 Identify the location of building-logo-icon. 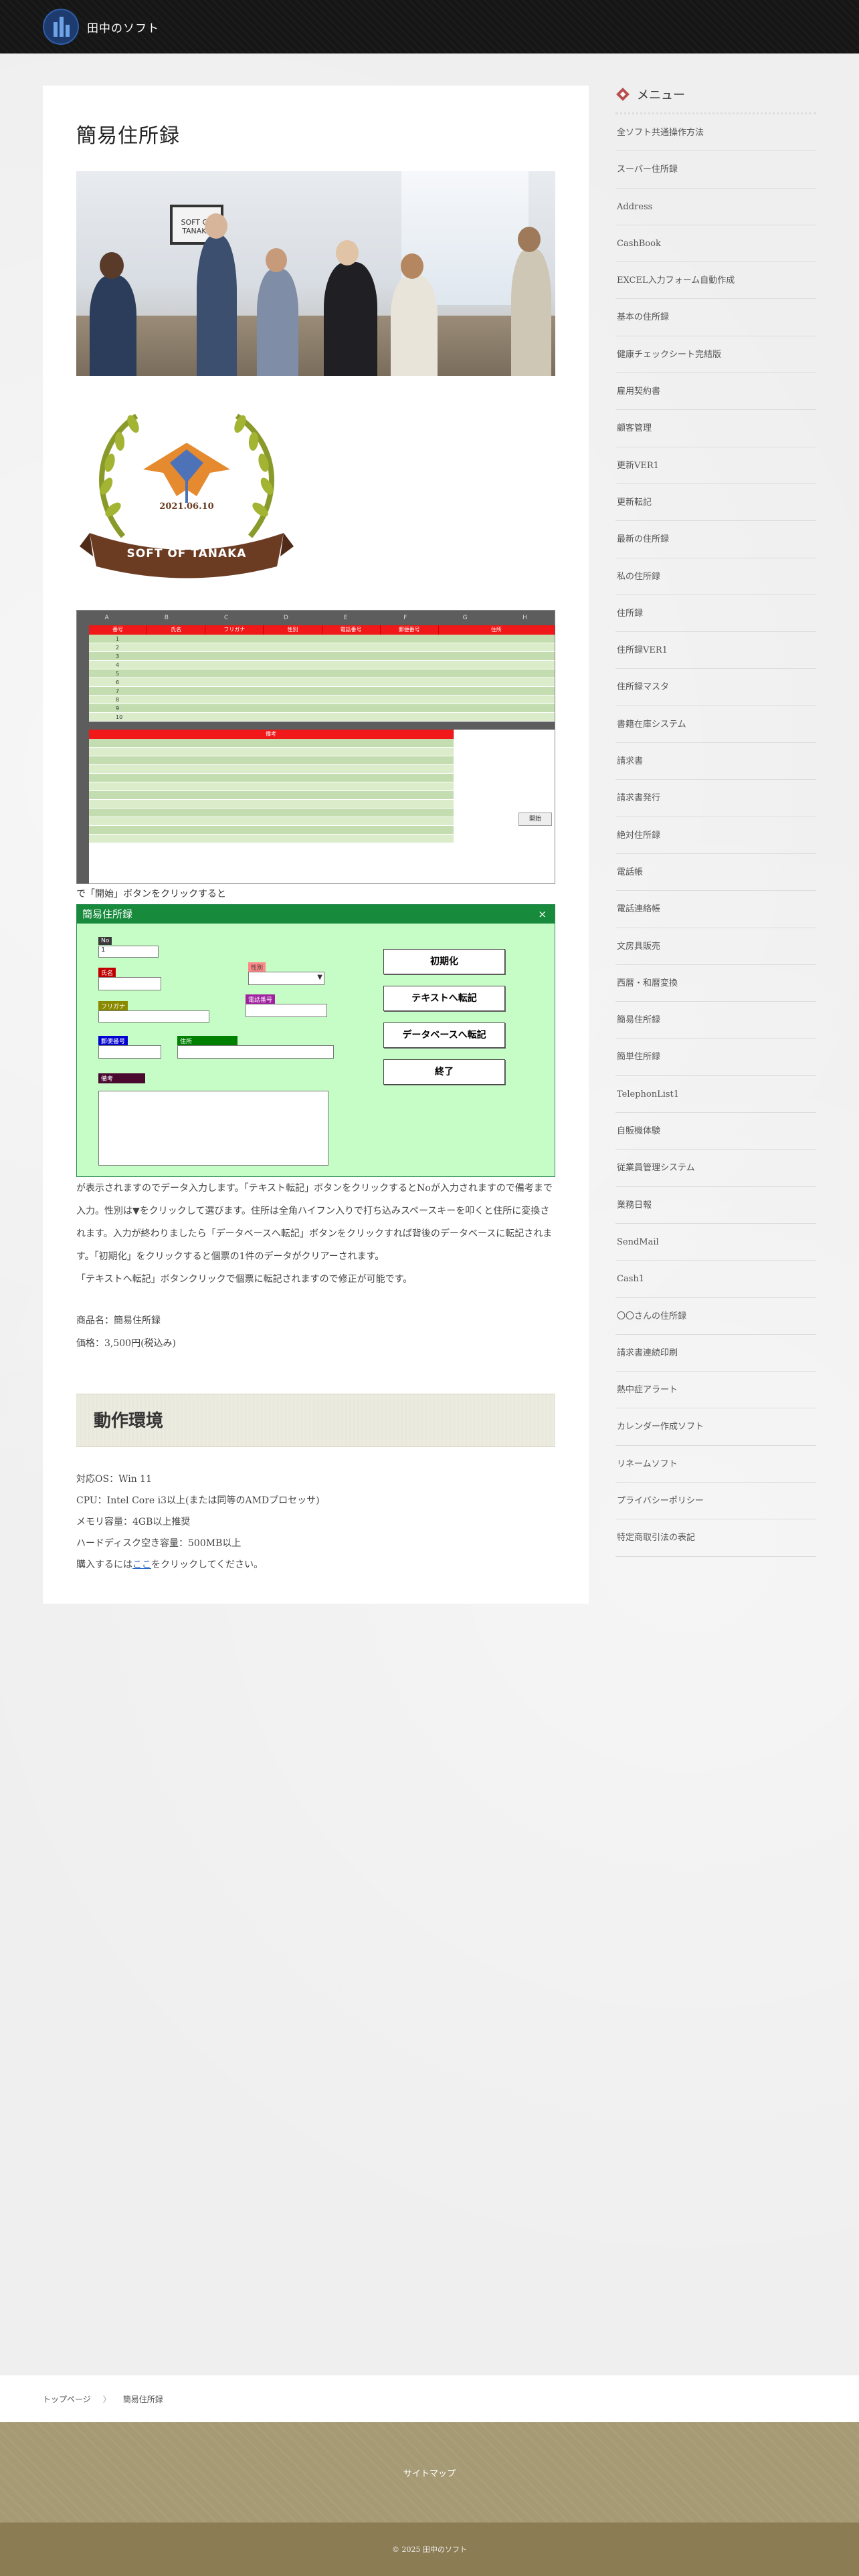
(61, 27).